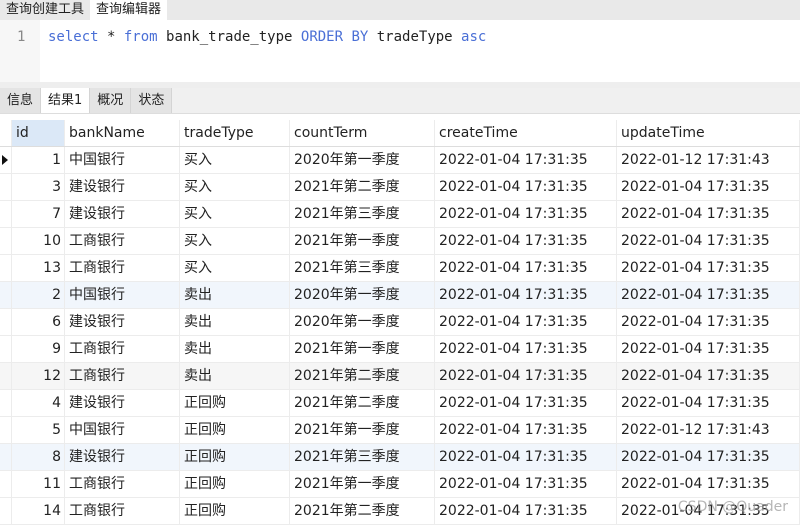 This screenshot has width=800, height=525. What do you see at coordinates (45, 10) in the screenshot?
I see `tab-query-builder: 查询创建工具` at bounding box center [45, 10].